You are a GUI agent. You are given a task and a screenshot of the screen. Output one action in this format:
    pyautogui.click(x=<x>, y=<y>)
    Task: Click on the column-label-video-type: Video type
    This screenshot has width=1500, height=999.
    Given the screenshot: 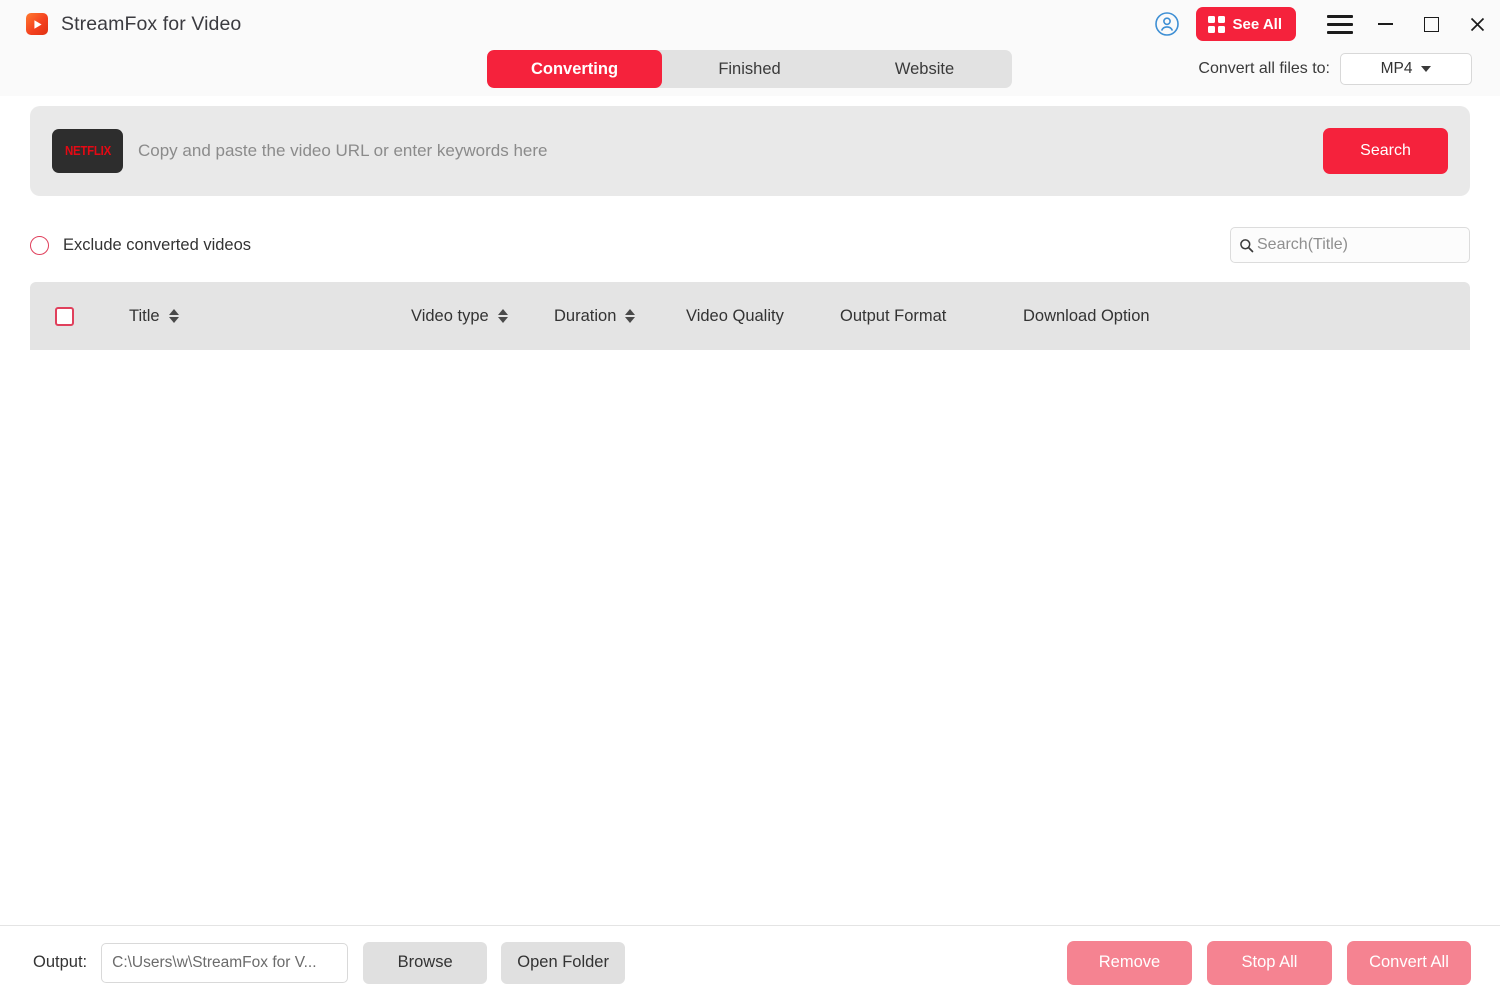 What is the action you would take?
    pyautogui.click(x=450, y=315)
    